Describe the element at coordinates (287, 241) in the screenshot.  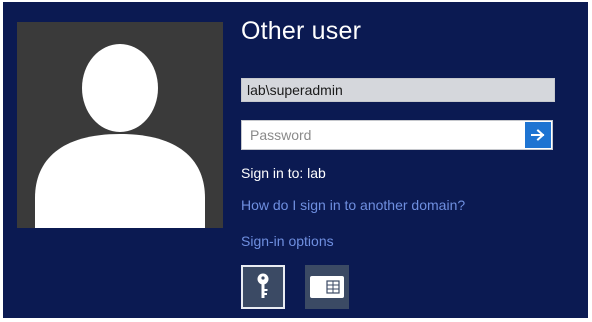
I see `sign-in-options-link: Sign-in options` at that location.